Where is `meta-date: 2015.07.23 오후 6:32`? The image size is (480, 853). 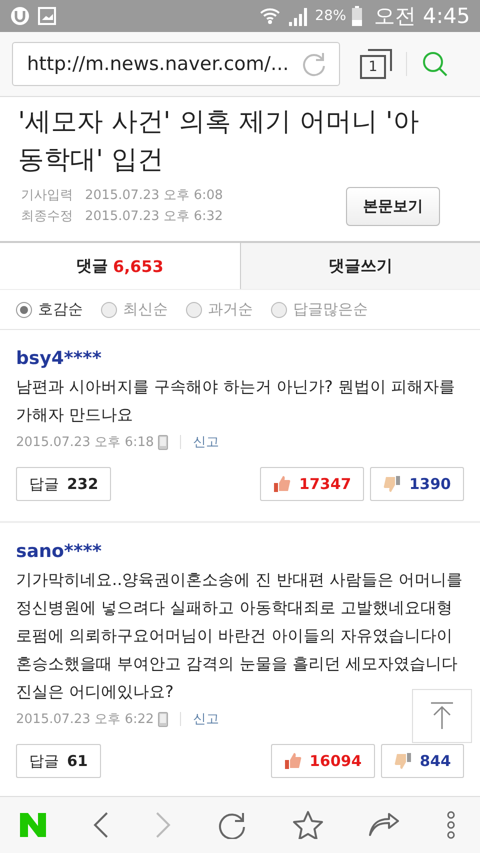 meta-date: 2015.07.23 오후 6:32 is located at coordinates (154, 217).